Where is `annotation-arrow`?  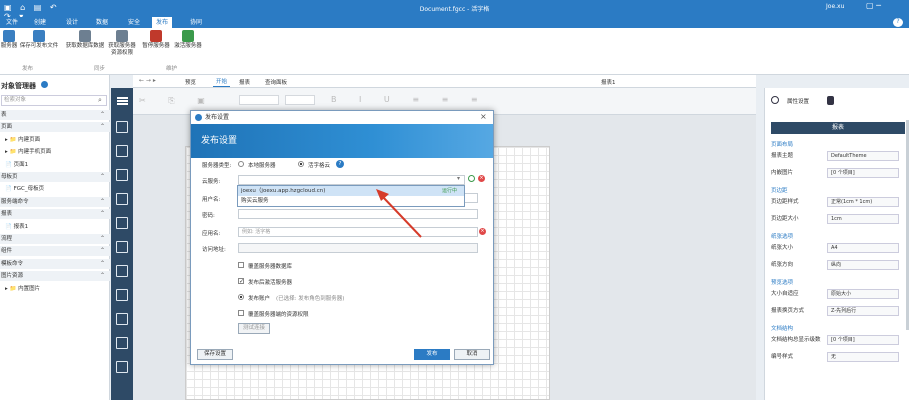 annotation-arrow is located at coordinates (399, 213).